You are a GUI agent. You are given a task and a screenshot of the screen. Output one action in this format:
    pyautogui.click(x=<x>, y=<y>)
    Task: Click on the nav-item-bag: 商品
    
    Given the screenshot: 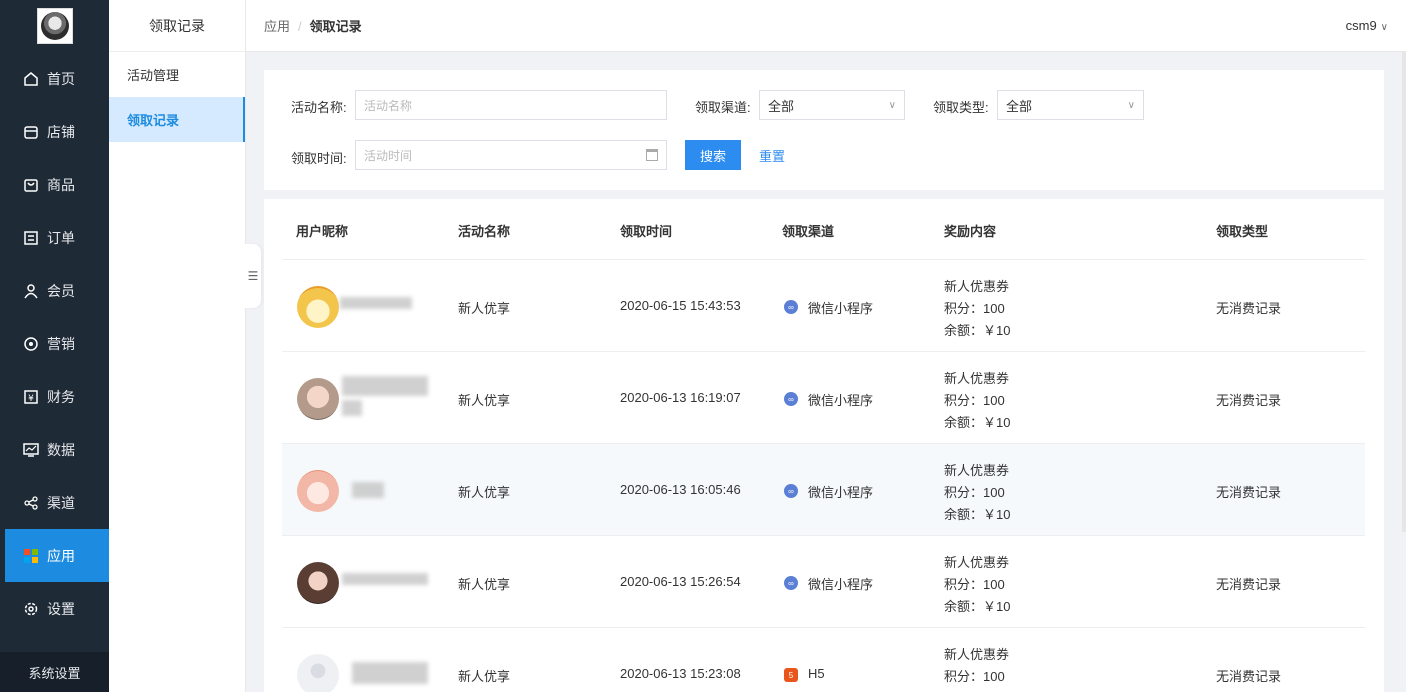 What is the action you would take?
    pyautogui.click(x=54, y=184)
    